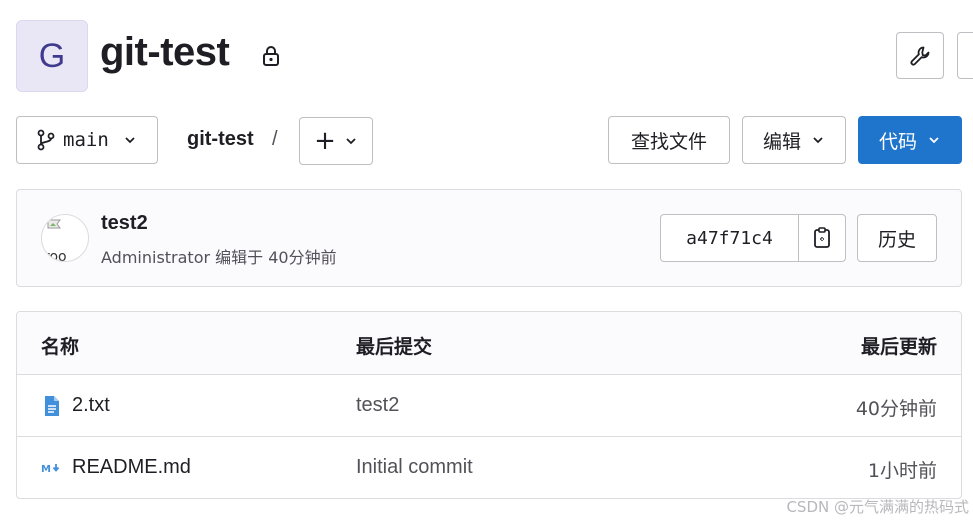  What do you see at coordinates (52, 406) in the screenshot?
I see `file-text-icon` at bounding box center [52, 406].